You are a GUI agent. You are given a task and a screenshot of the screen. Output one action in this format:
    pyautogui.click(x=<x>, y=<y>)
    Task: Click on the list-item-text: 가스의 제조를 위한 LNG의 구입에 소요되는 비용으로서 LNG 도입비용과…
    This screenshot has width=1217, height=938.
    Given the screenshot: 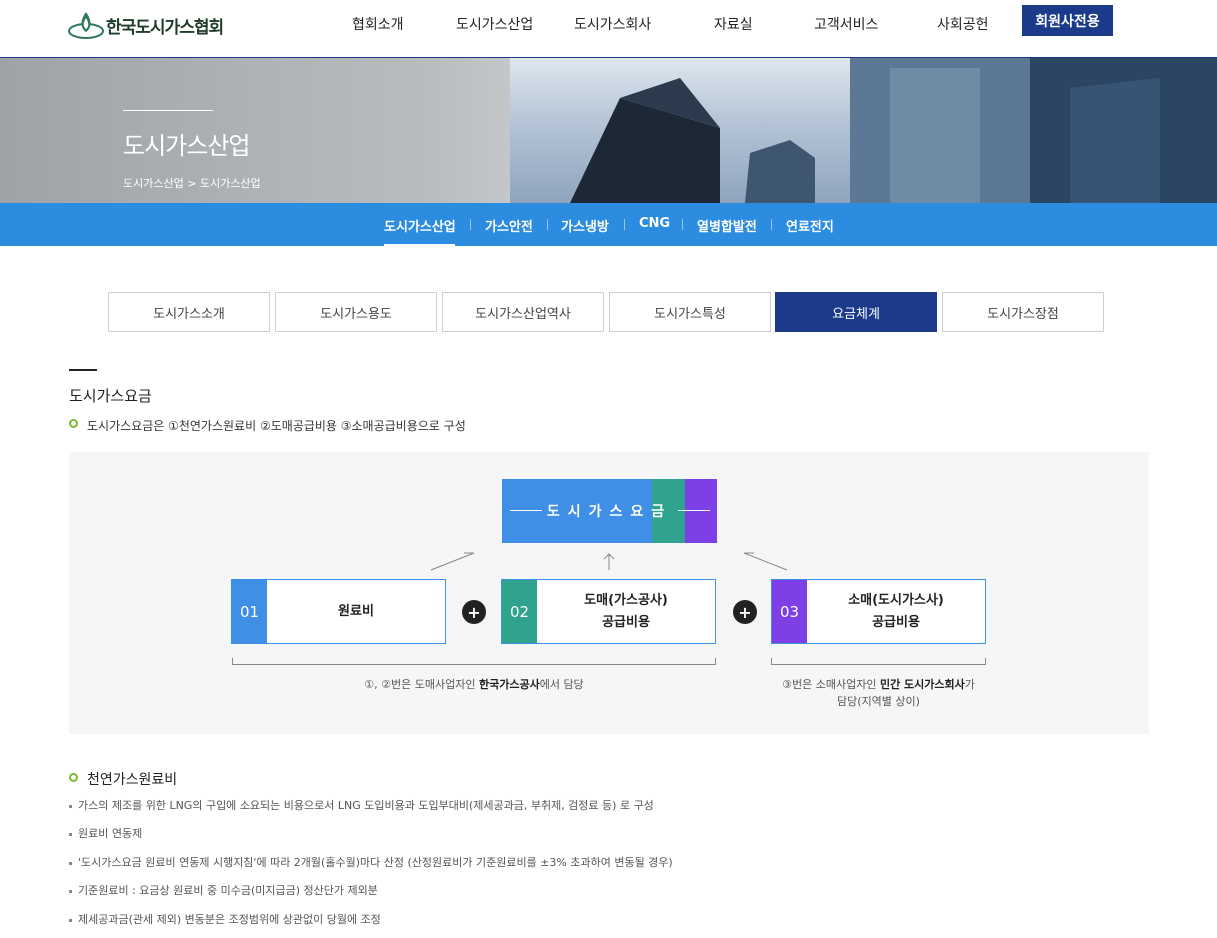 What is the action you would take?
    pyautogui.click(x=366, y=805)
    